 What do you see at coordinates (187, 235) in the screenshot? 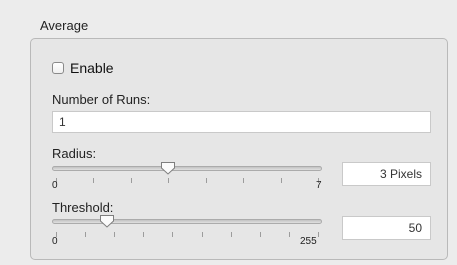
I see `threshold-slider-ticks` at bounding box center [187, 235].